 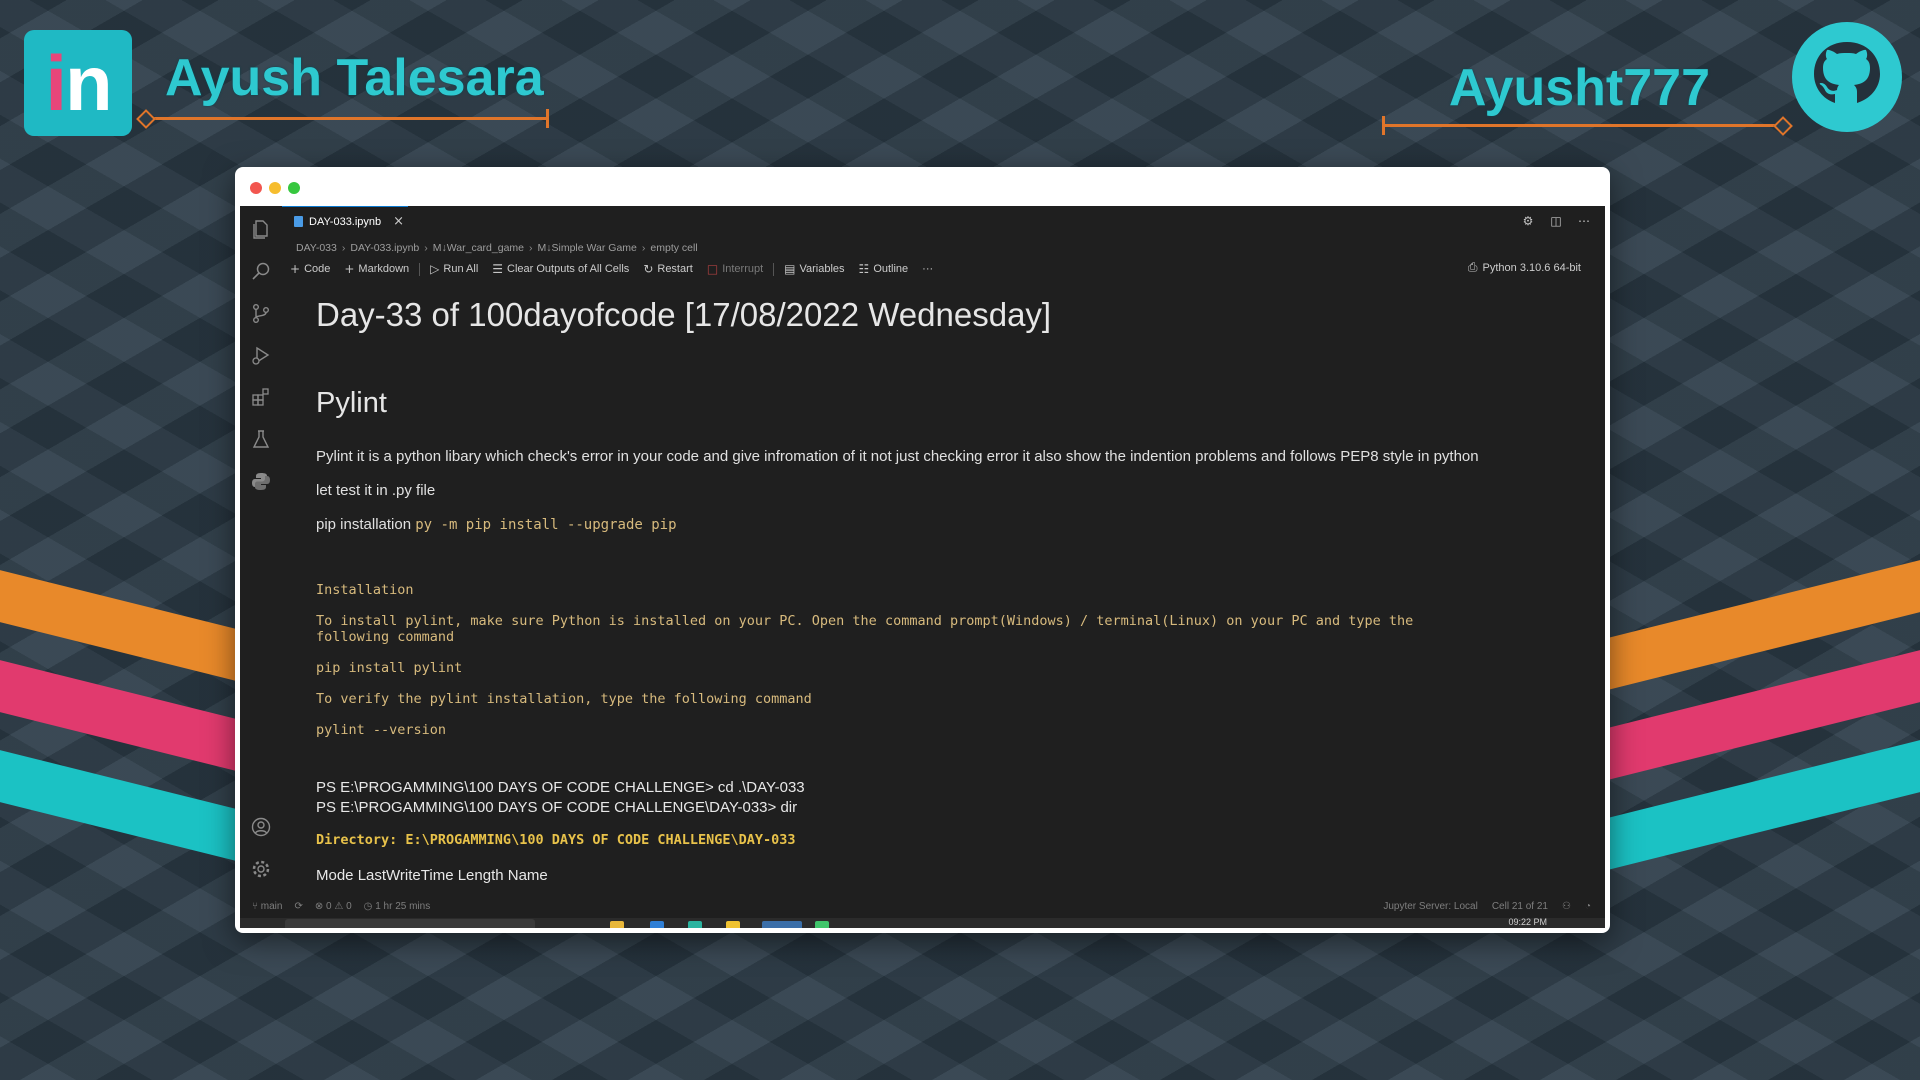 I want to click on button-label: Restart, so click(x=675, y=269).